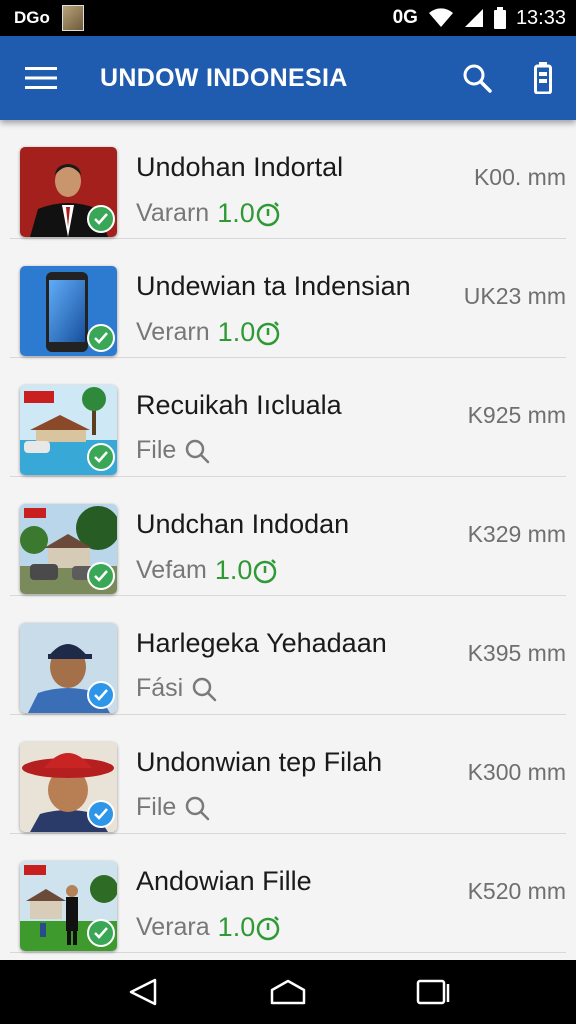  What do you see at coordinates (516, 415) in the screenshot?
I see `item-size: K925 mm` at bounding box center [516, 415].